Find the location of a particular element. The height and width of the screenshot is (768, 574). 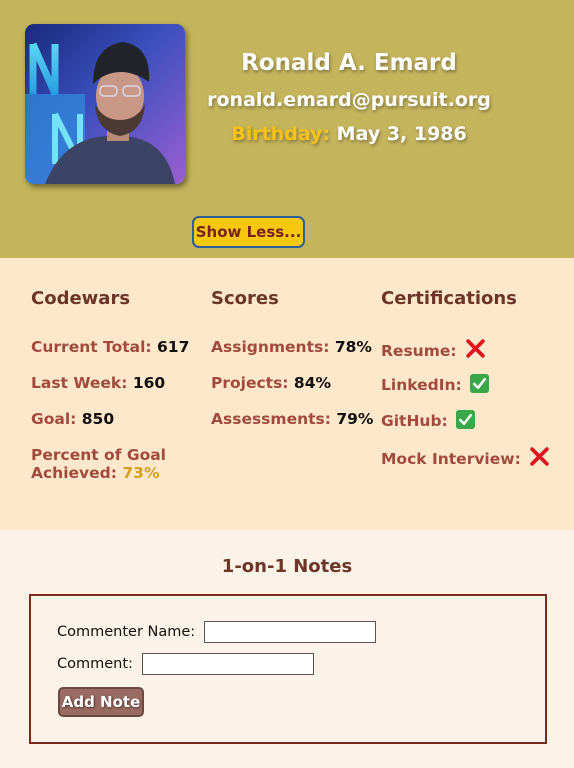

certifications-title: Certifications is located at coordinates (449, 298).